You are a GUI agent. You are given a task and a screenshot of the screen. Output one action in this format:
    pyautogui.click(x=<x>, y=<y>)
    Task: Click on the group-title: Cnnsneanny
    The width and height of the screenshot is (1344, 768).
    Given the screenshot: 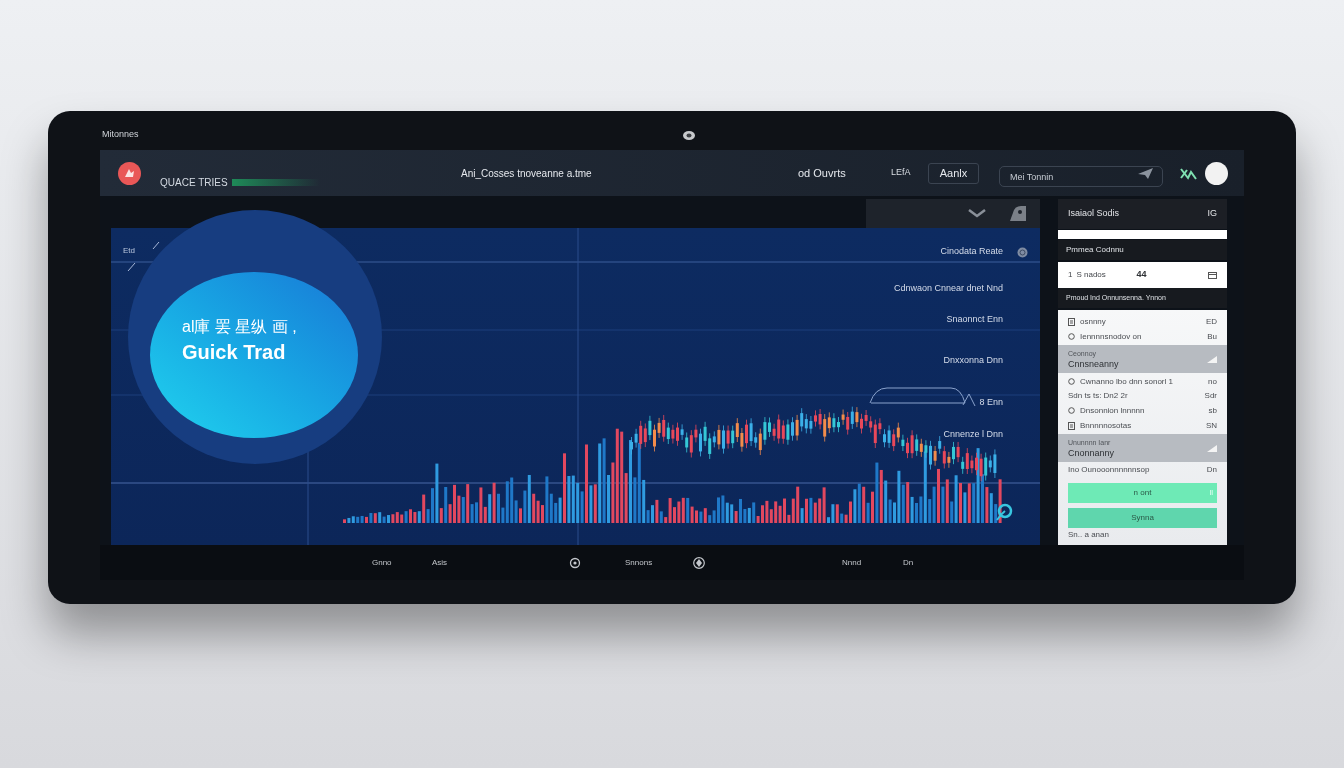 What is the action you would take?
    pyautogui.click(x=1093, y=364)
    